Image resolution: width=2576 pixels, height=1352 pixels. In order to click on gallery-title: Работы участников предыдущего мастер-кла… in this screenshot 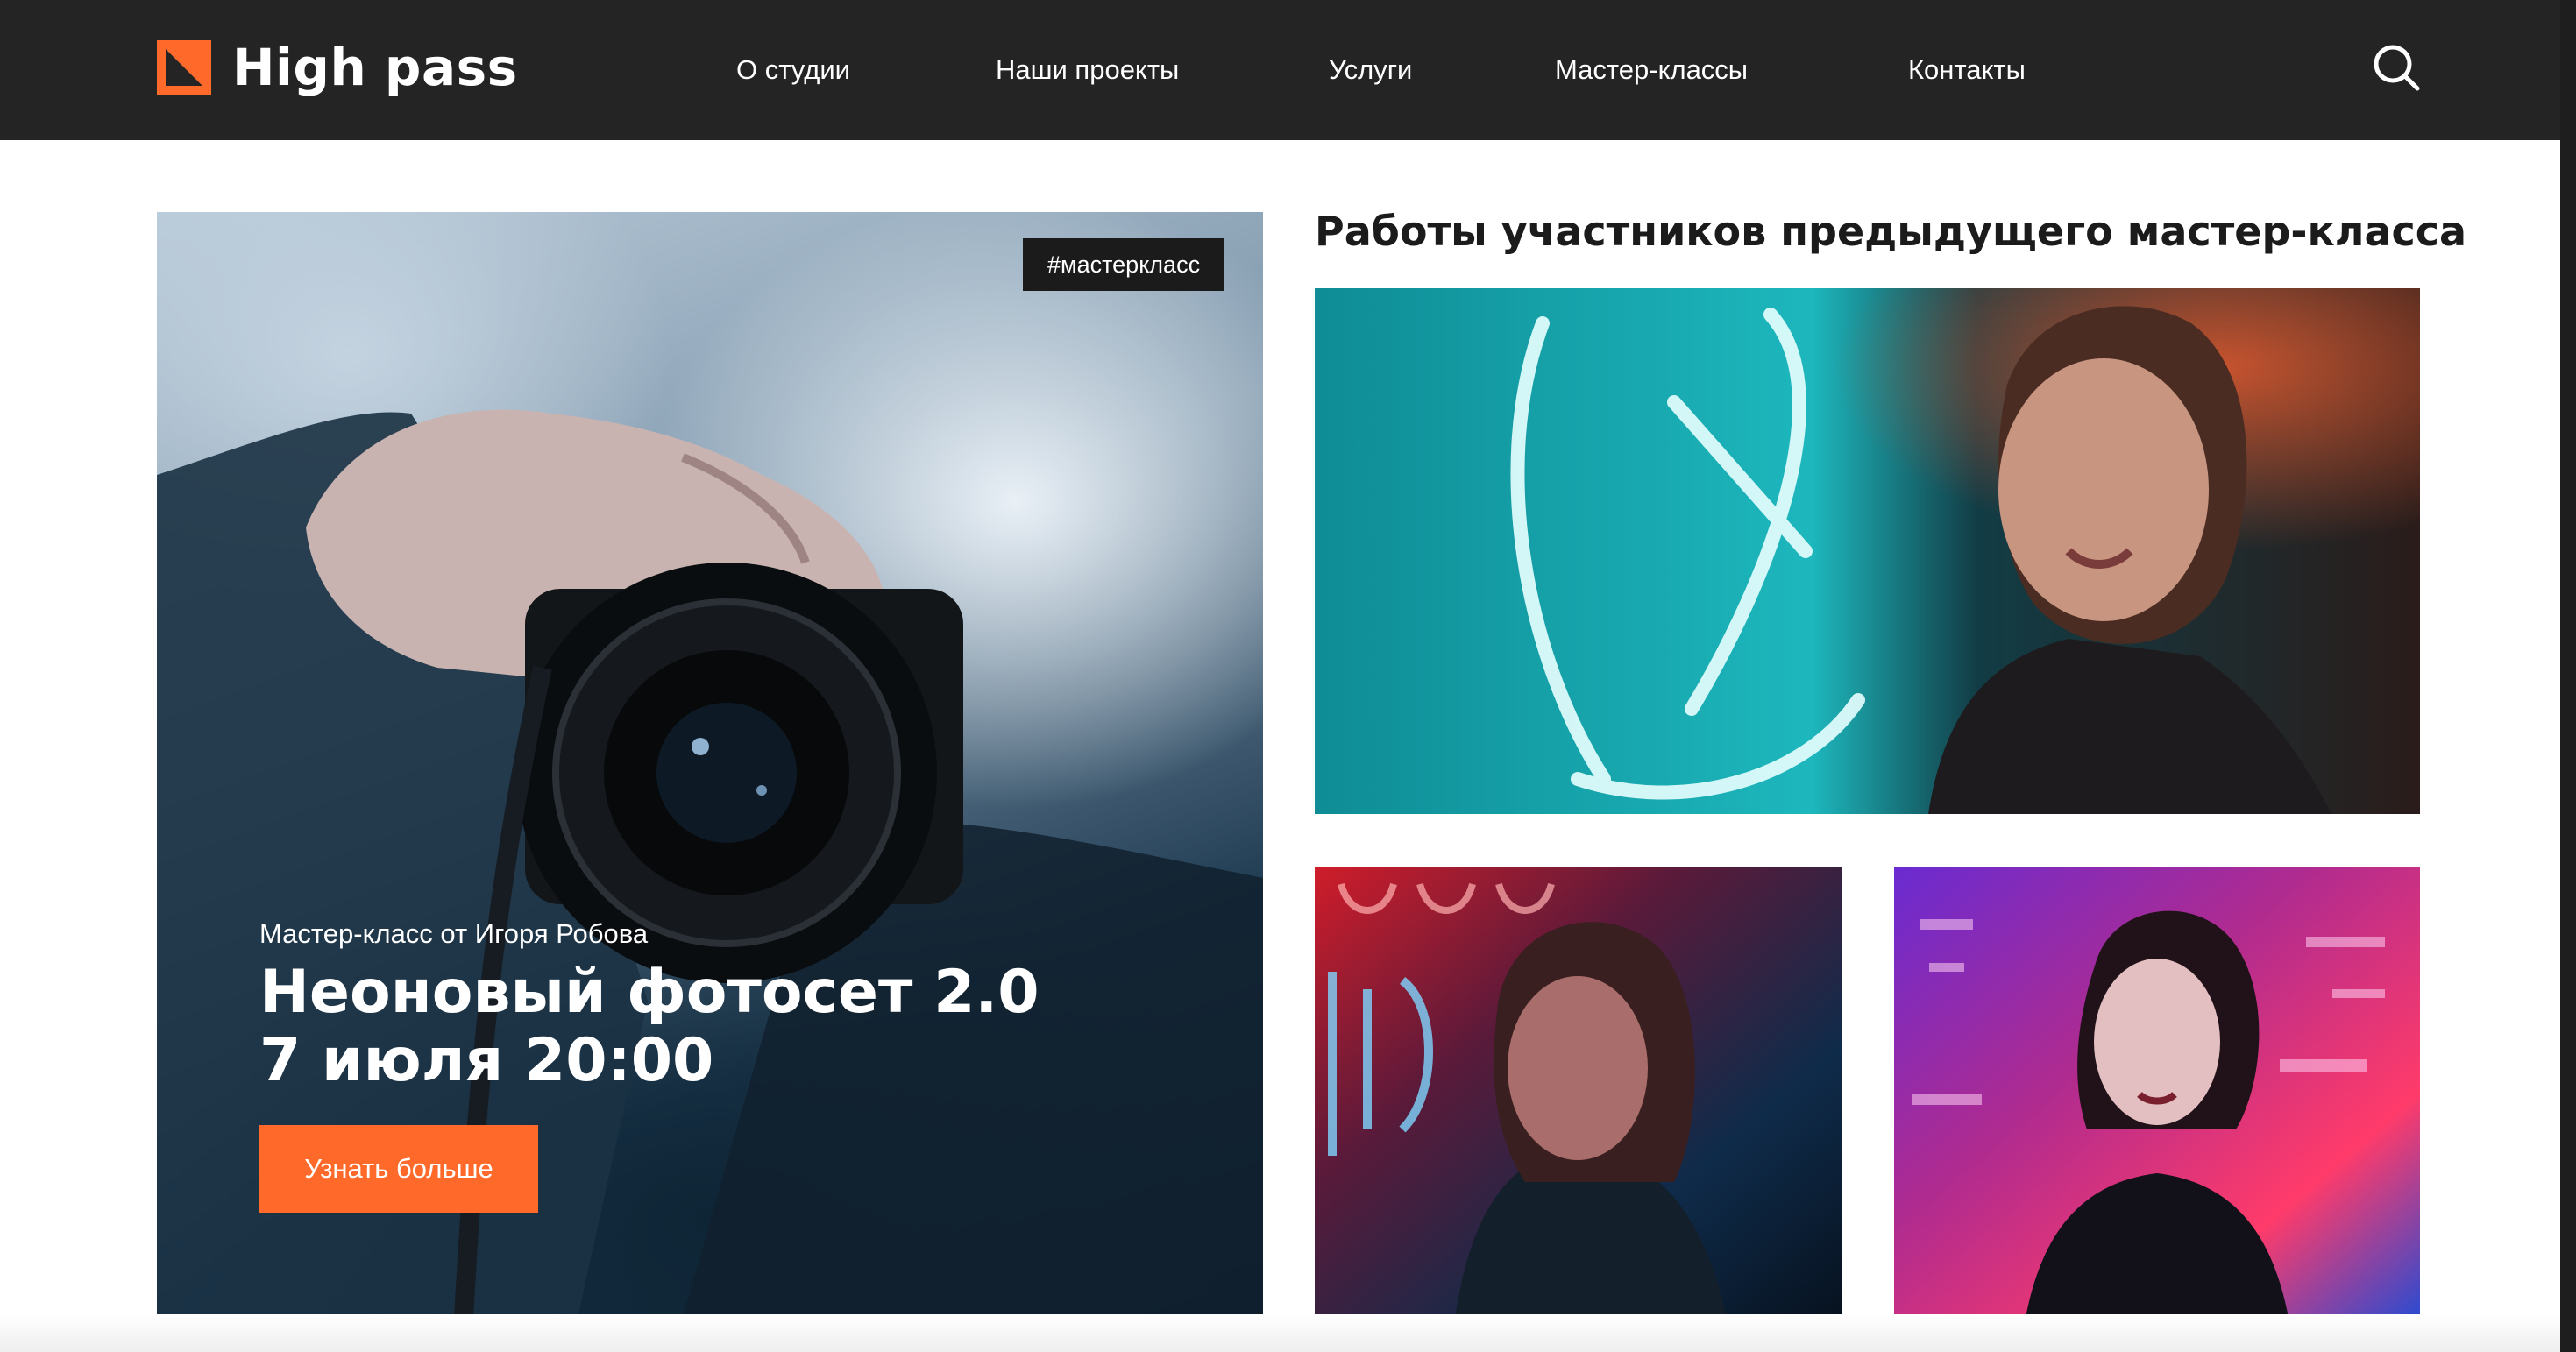, I will do `click(1891, 231)`.